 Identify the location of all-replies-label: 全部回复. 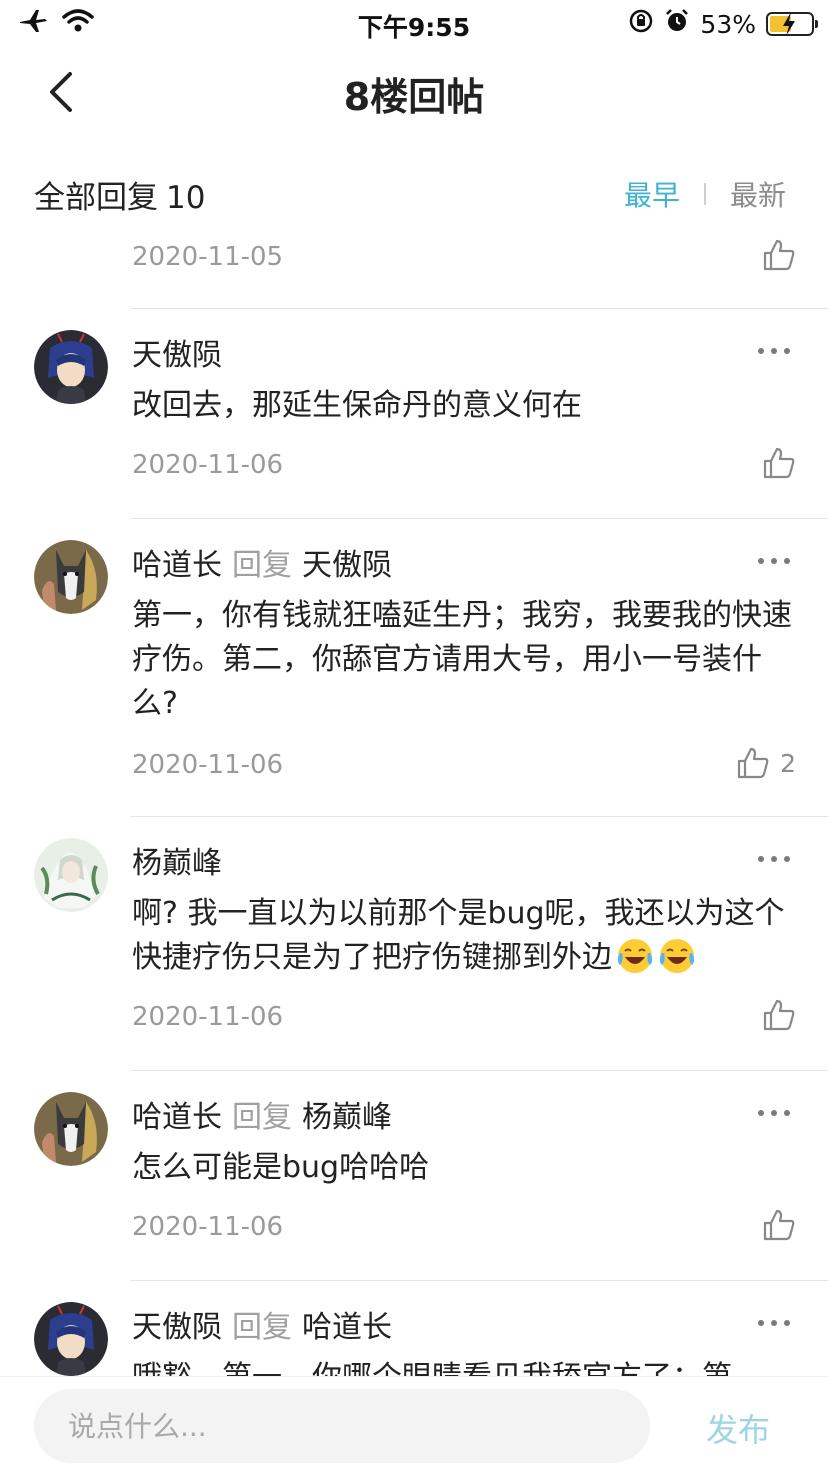
(96, 198).